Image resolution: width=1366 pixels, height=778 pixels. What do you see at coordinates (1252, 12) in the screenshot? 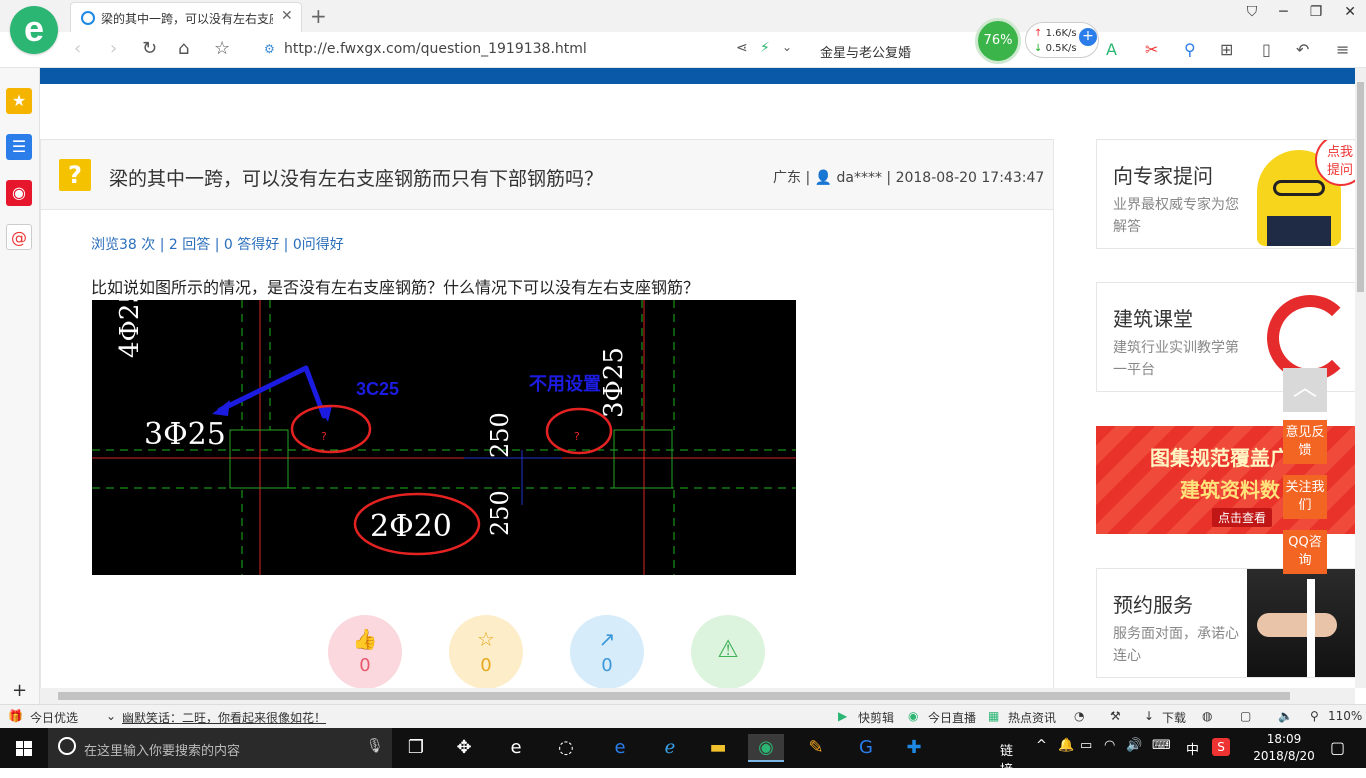
I see `pin-icon: ⛉` at bounding box center [1252, 12].